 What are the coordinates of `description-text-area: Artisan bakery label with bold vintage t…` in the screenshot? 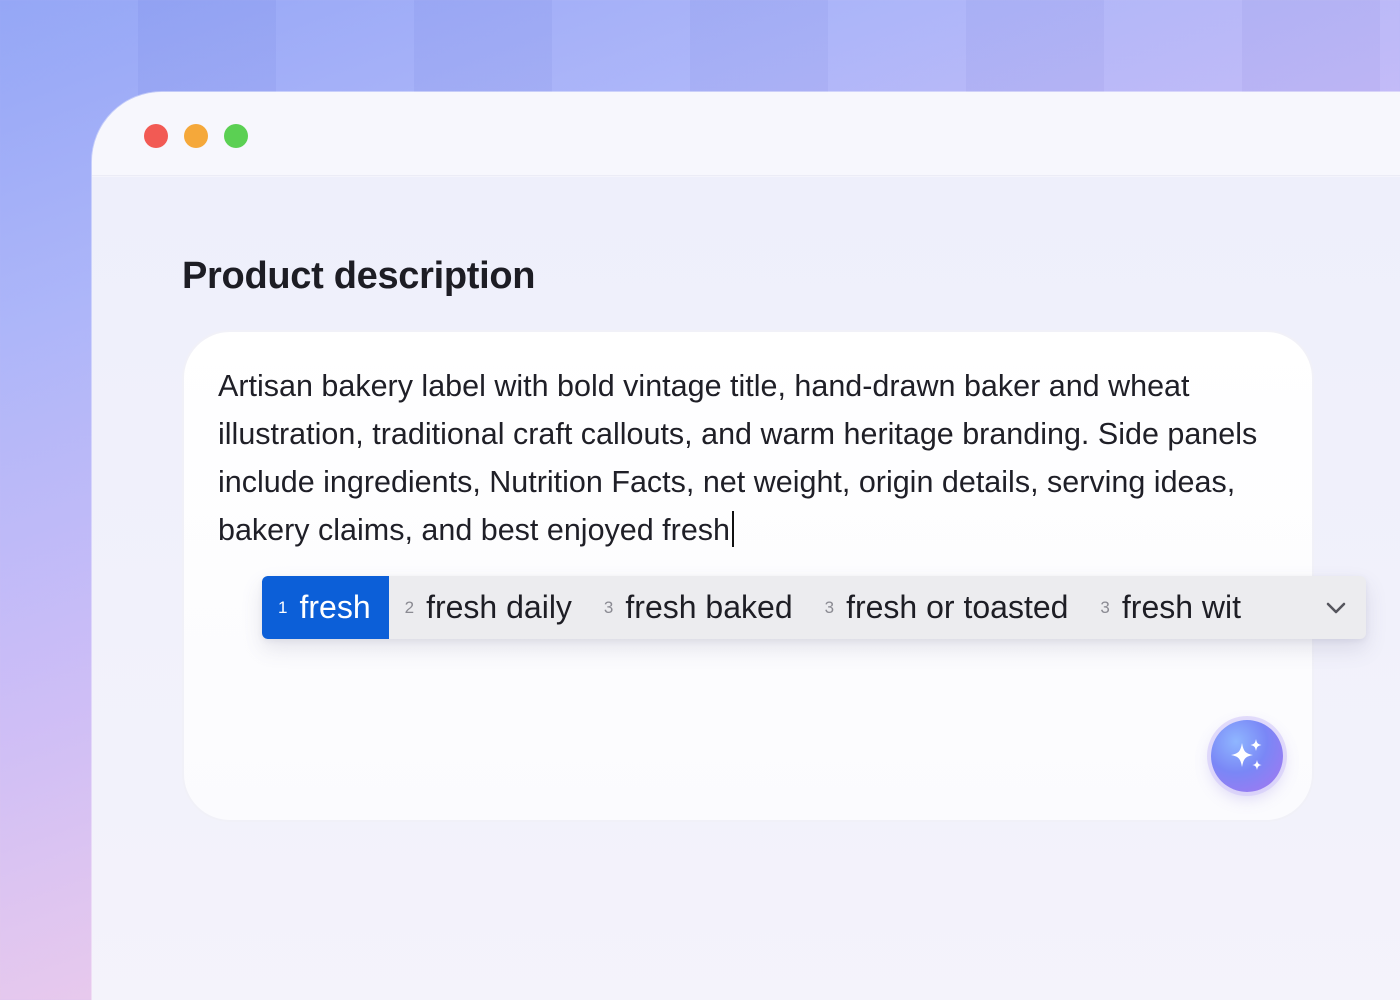 It's located at (748, 458).